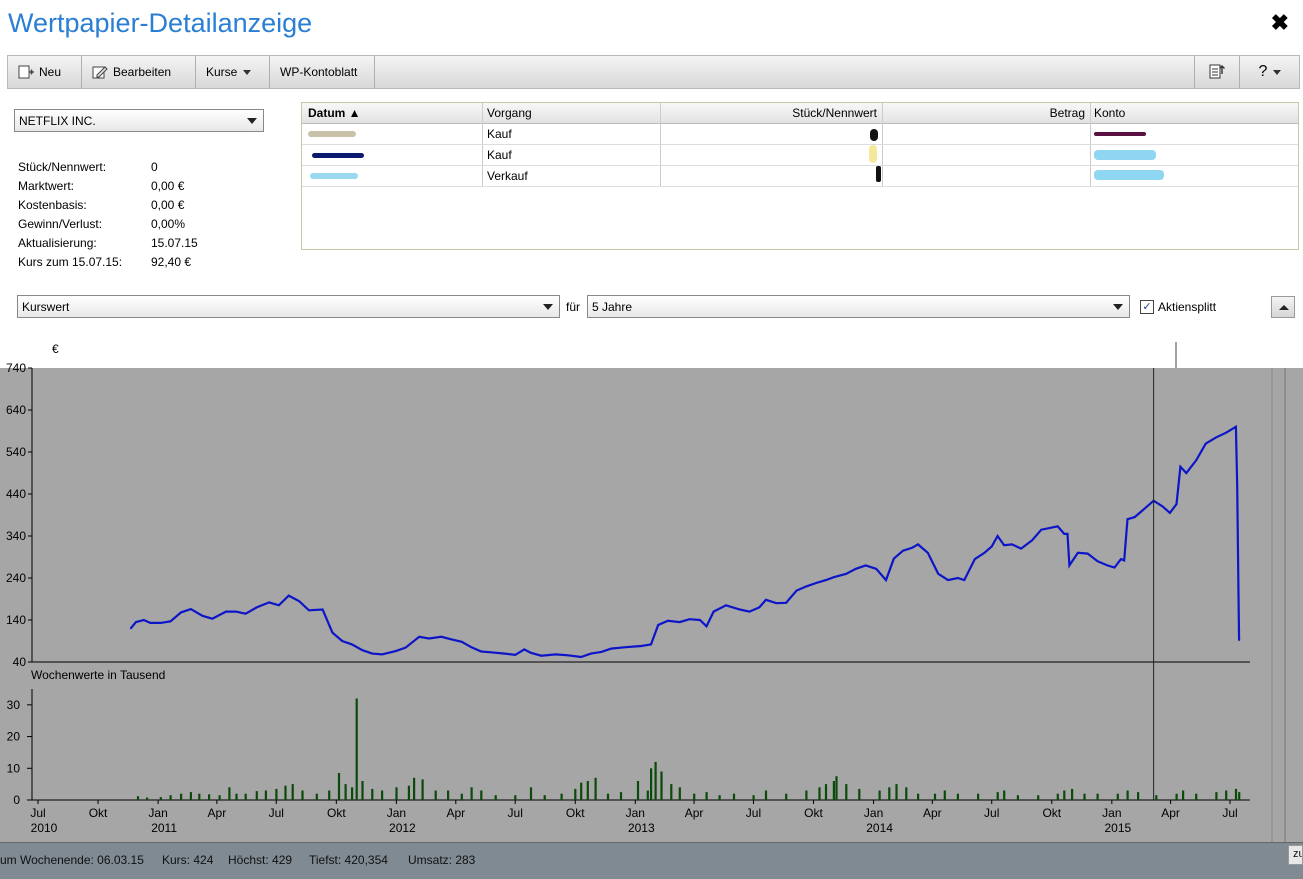 The width and height of the screenshot is (1303, 879). I want to click on kurse-menu-button: Kurse, so click(233, 72).